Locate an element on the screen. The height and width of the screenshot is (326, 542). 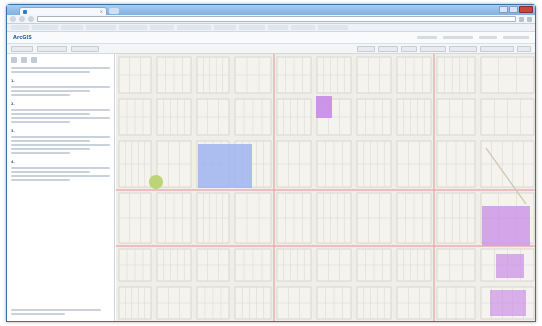
sidebar-tabs is located at coordinates (60, 60).